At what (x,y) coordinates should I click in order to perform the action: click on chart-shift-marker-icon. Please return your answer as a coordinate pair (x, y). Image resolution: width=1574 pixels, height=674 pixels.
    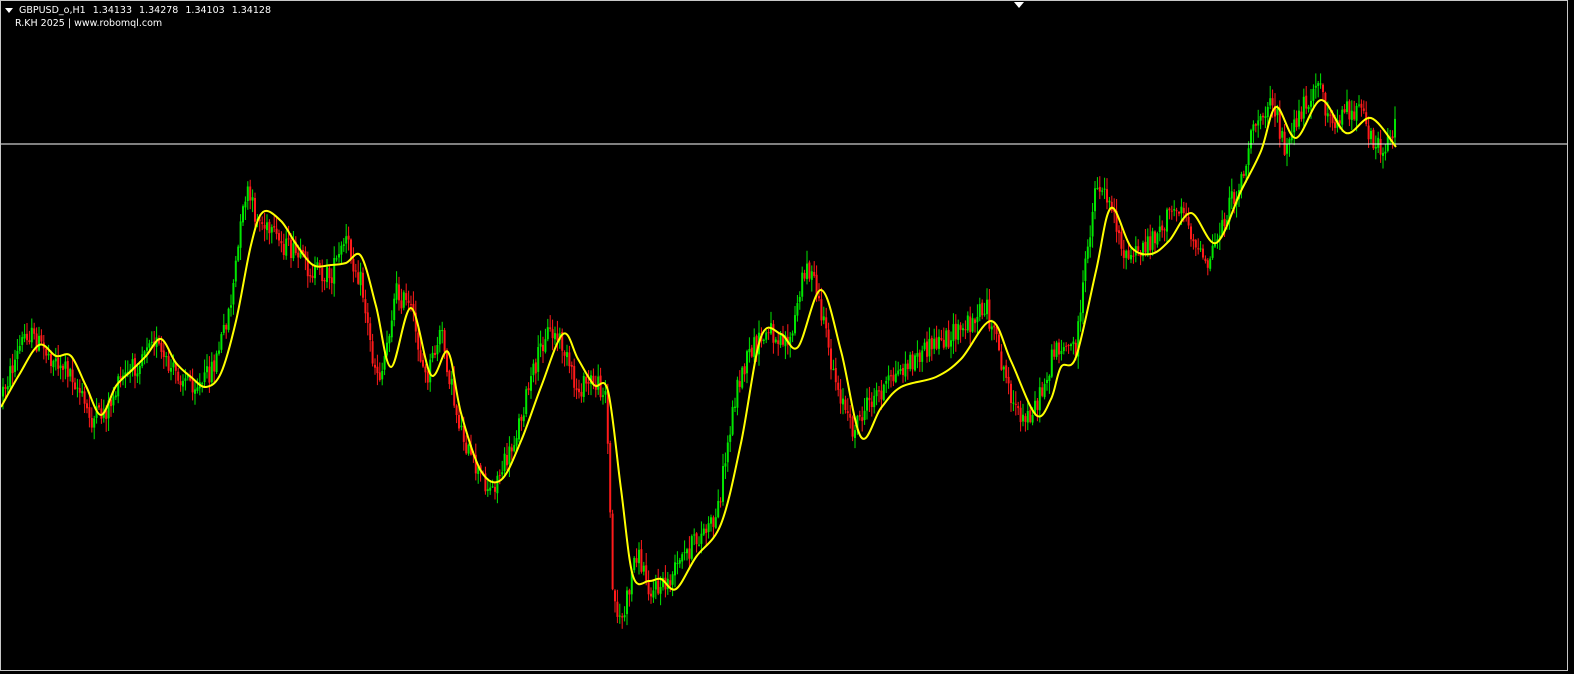
    Looking at the image, I should click on (1019, 5).